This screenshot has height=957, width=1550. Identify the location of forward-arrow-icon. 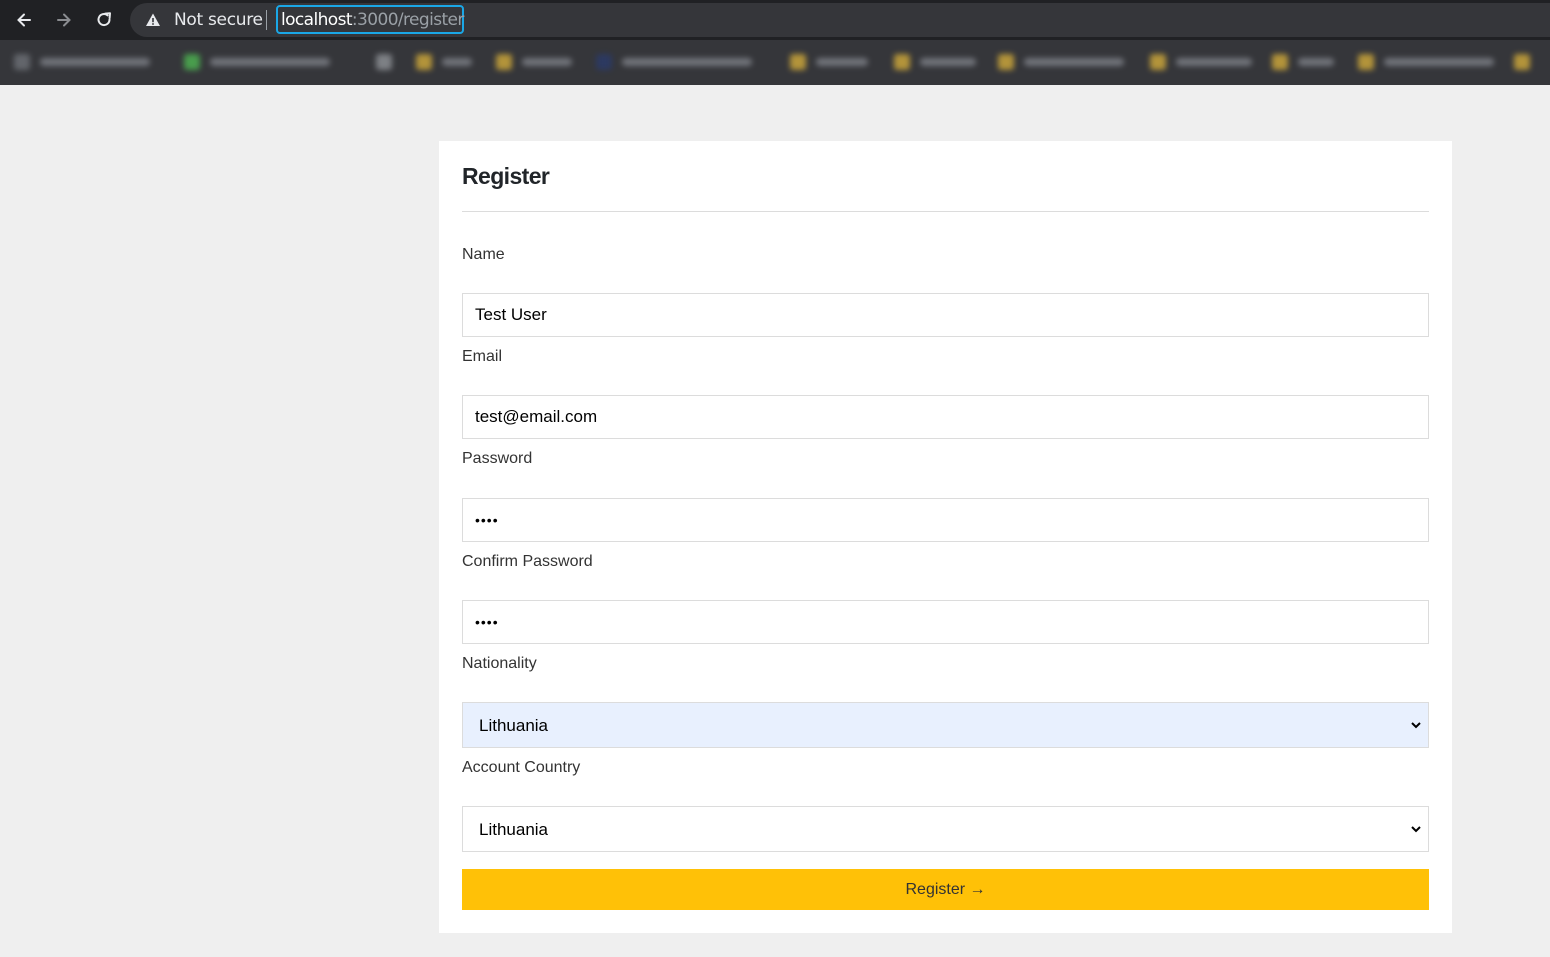
(64, 20).